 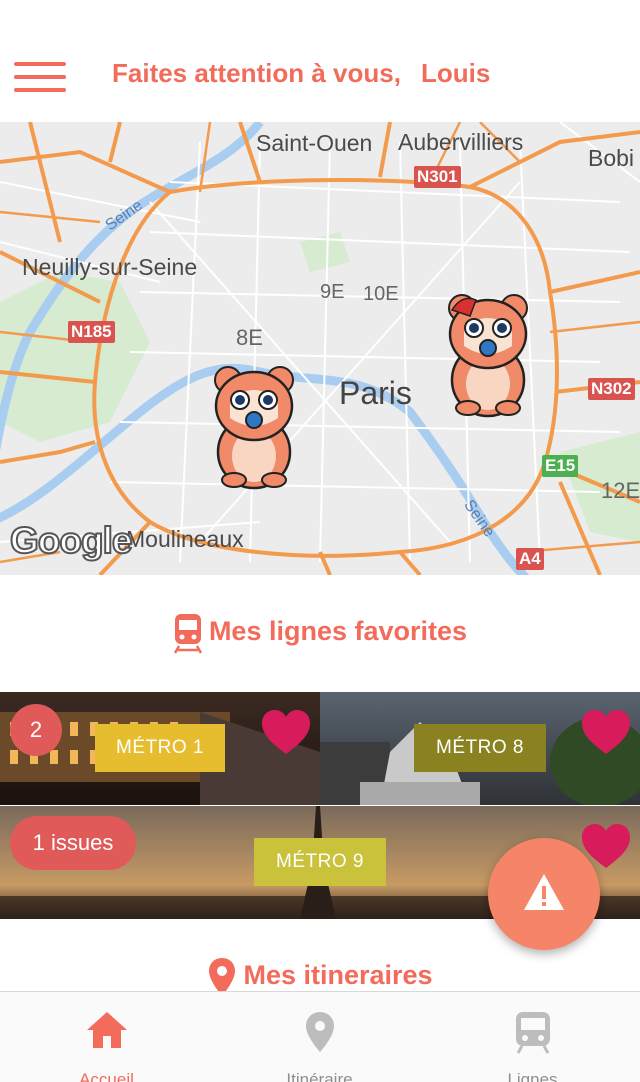 I want to click on tab-label: Lignes, so click(x=532, y=1076).